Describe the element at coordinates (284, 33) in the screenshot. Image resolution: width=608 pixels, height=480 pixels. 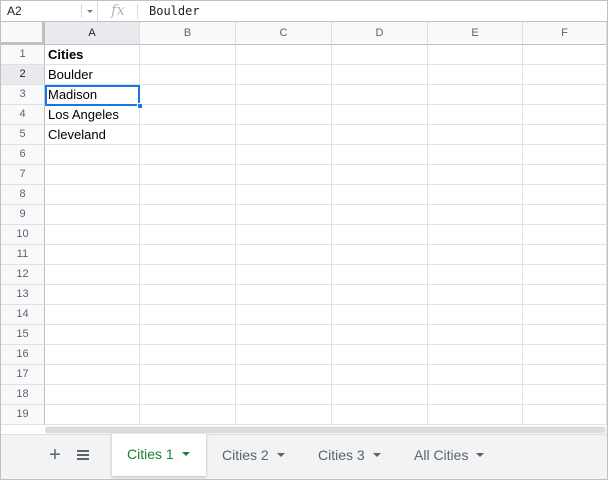
I see `column-header-c: C` at that location.